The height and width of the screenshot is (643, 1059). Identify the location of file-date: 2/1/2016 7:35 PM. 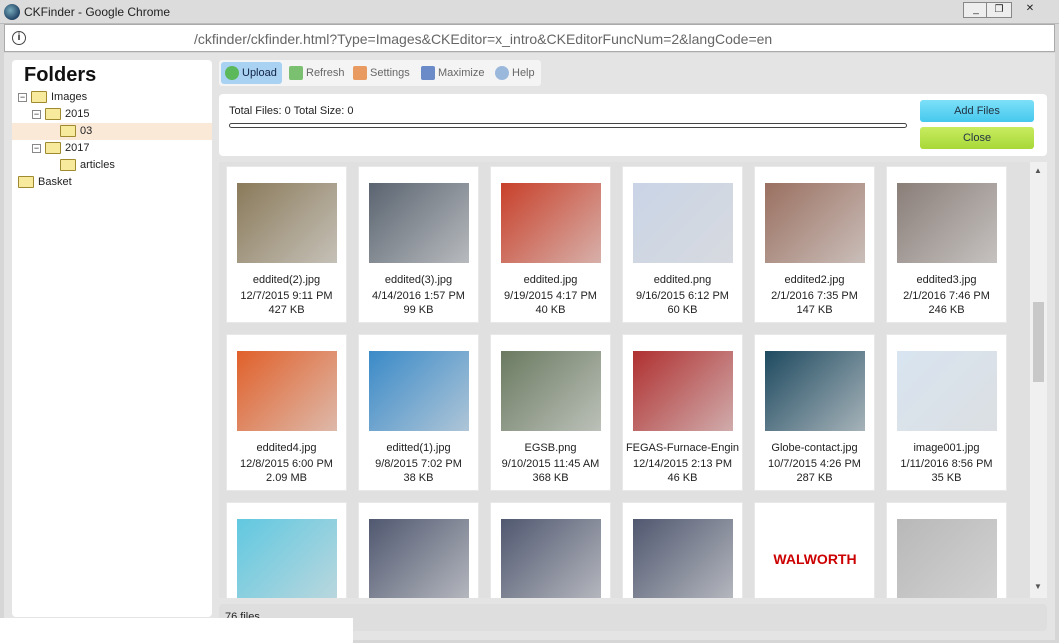
(814, 296).